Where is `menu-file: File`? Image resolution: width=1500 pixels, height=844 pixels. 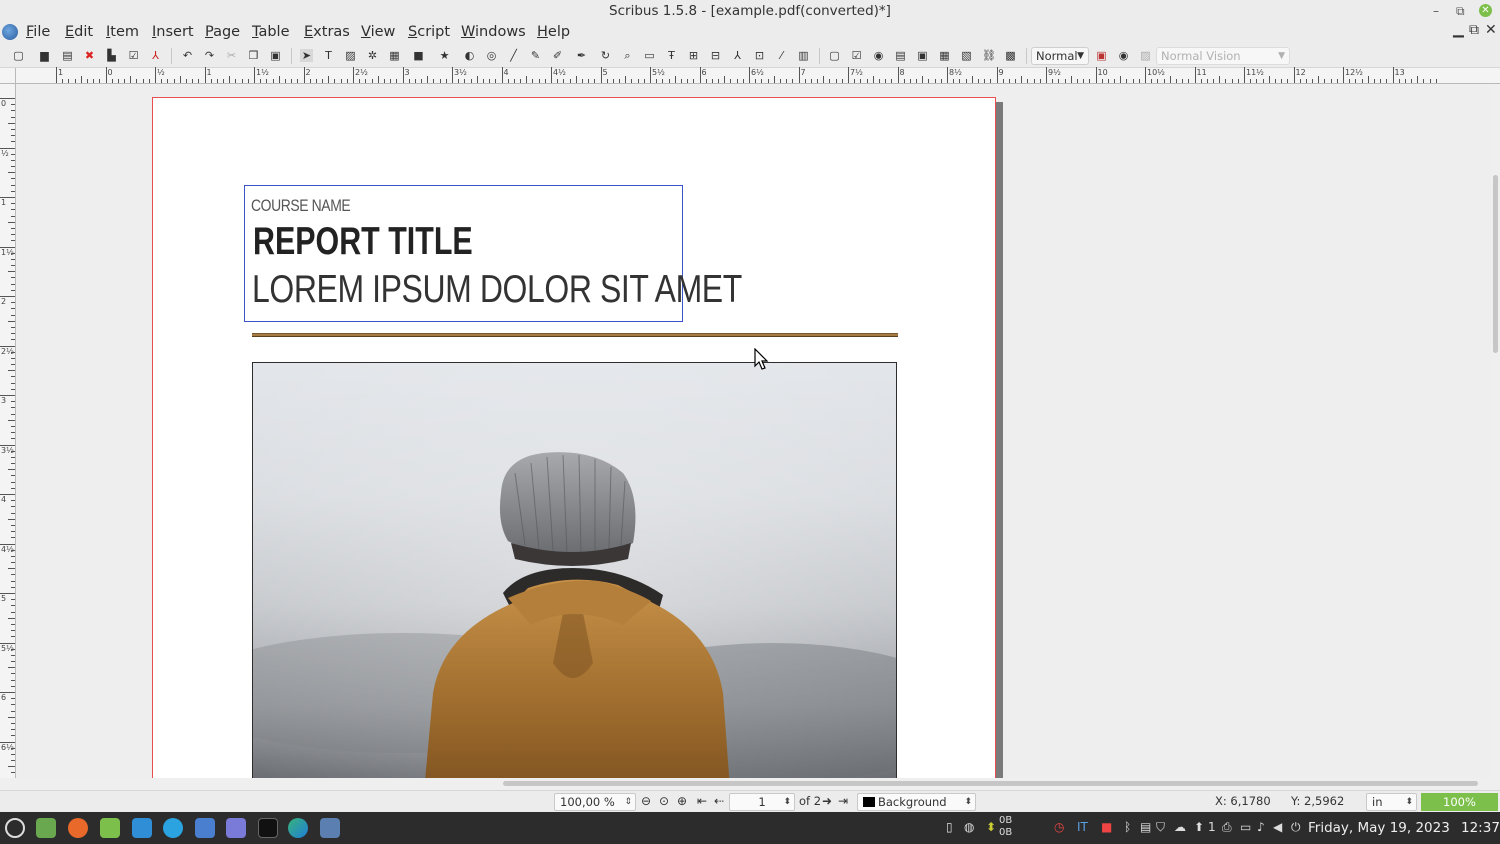
menu-file: File is located at coordinates (38, 32).